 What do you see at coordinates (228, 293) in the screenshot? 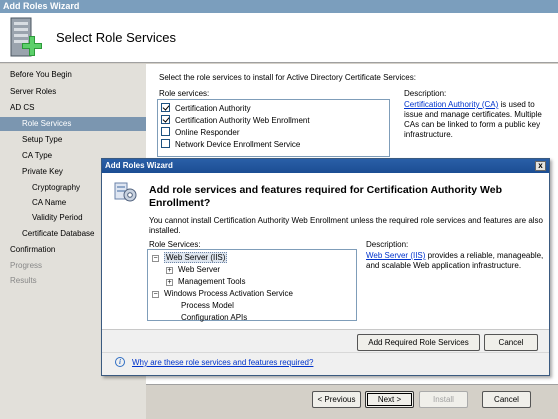
I see `tree-item-label: Windows Process Activation Service` at bounding box center [228, 293].